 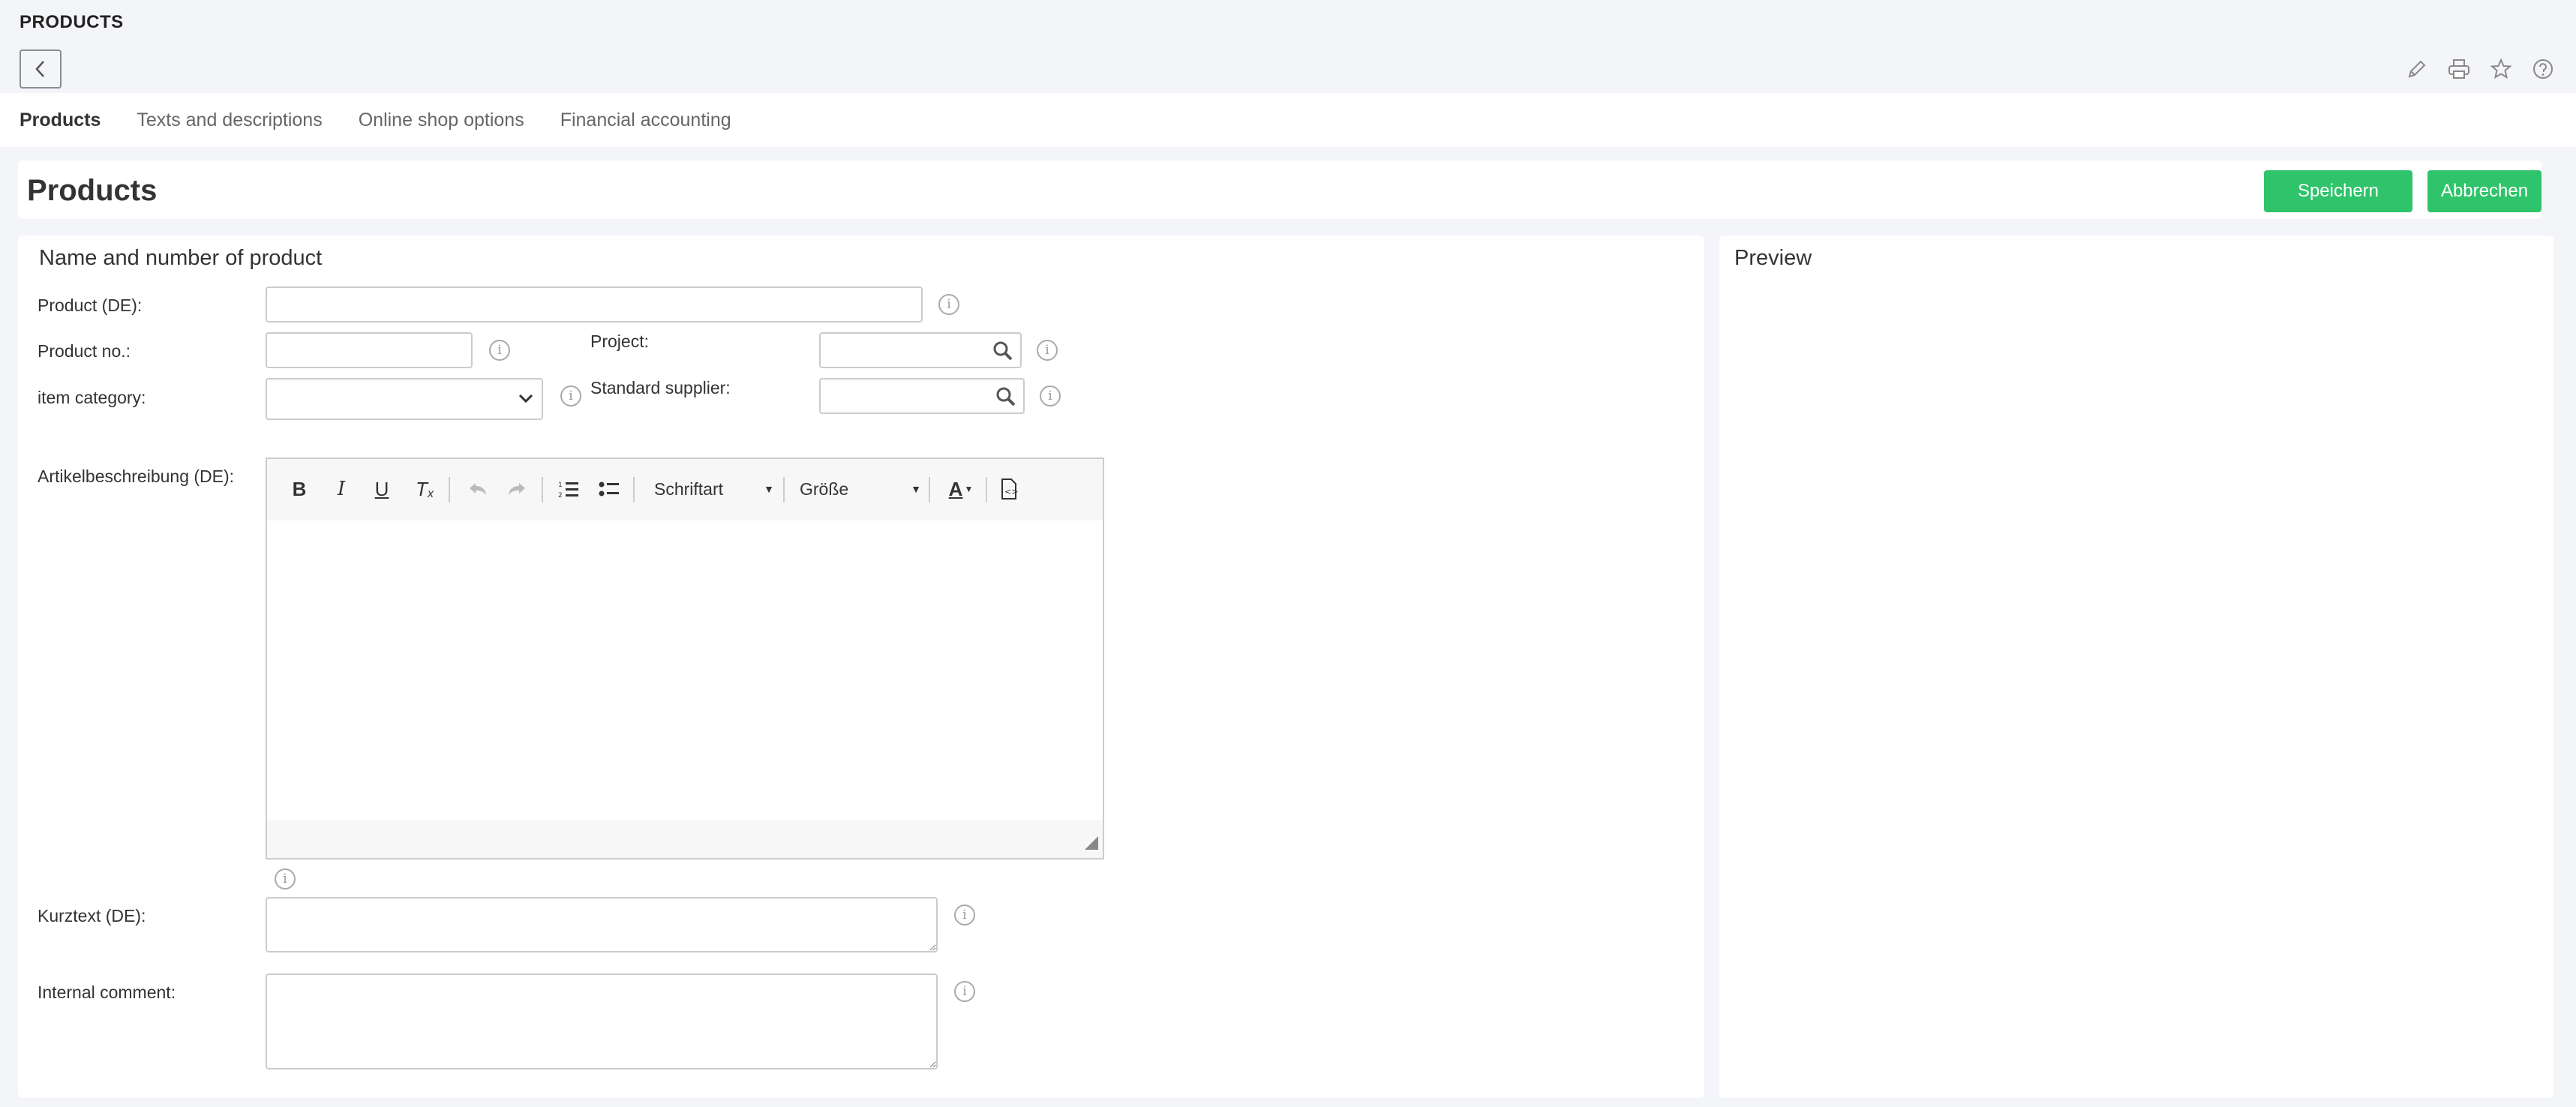 What do you see at coordinates (645, 120) in the screenshot?
I see `tab-financial-accounting: Financial accounting` at bounding box center [645, 120].